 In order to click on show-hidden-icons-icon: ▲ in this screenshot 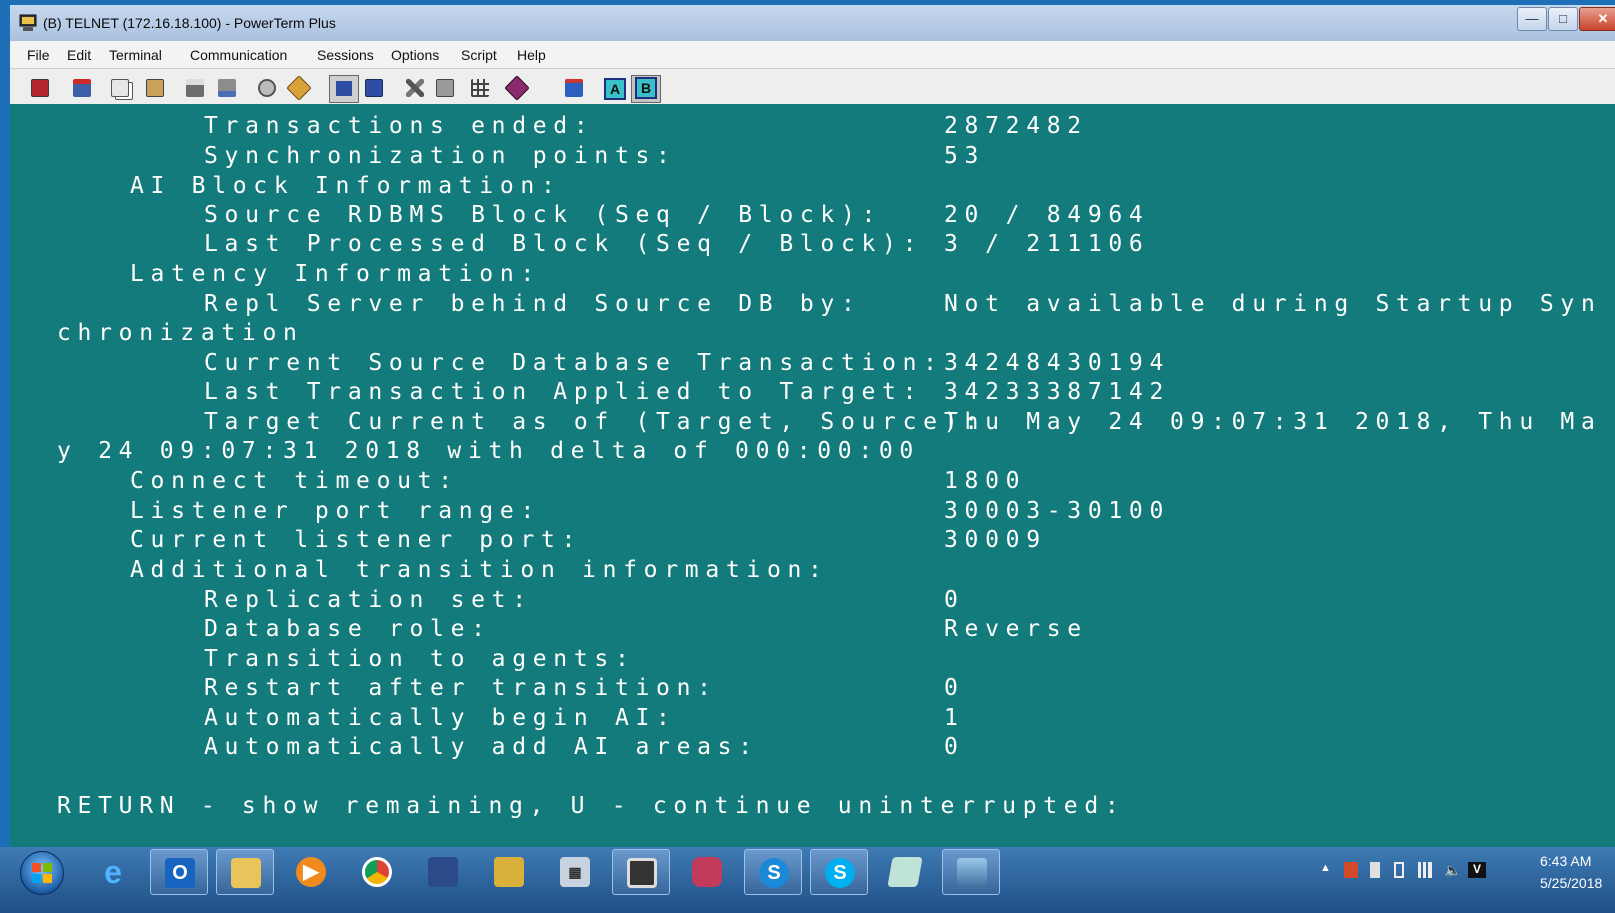, I will do `click(1327, 870)`.